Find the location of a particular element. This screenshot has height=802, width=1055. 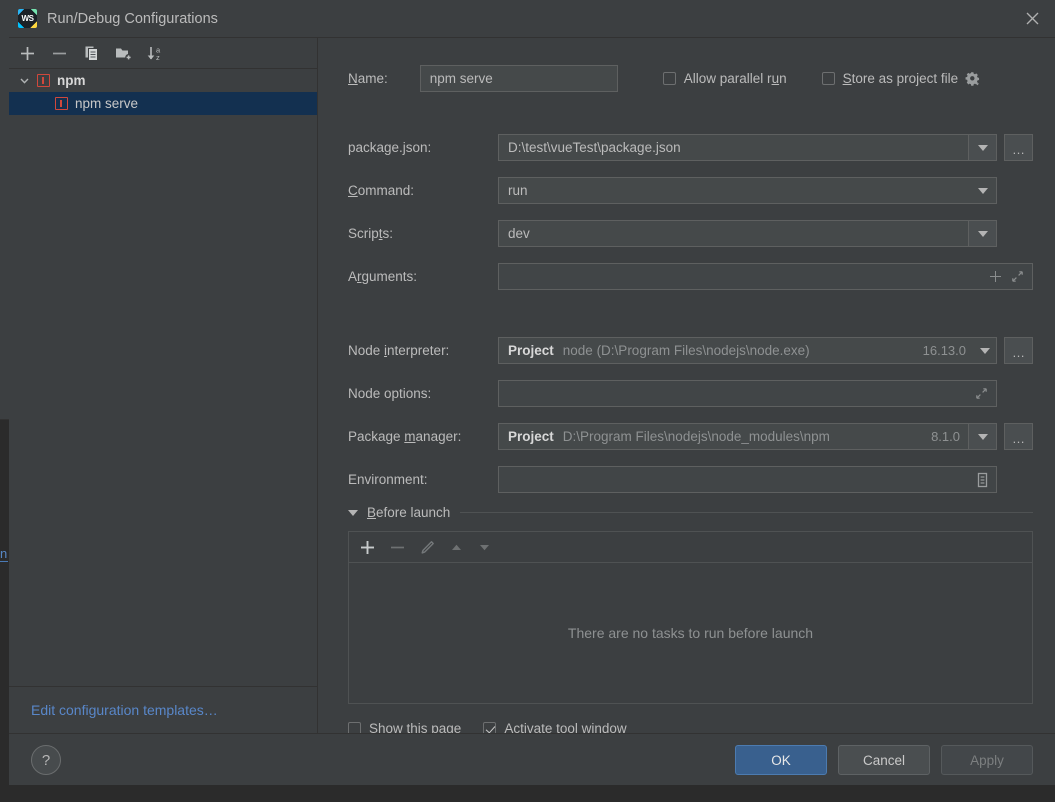

package-json-value: D:\test\vueTest\package.json is located at coordinates (594, 147).